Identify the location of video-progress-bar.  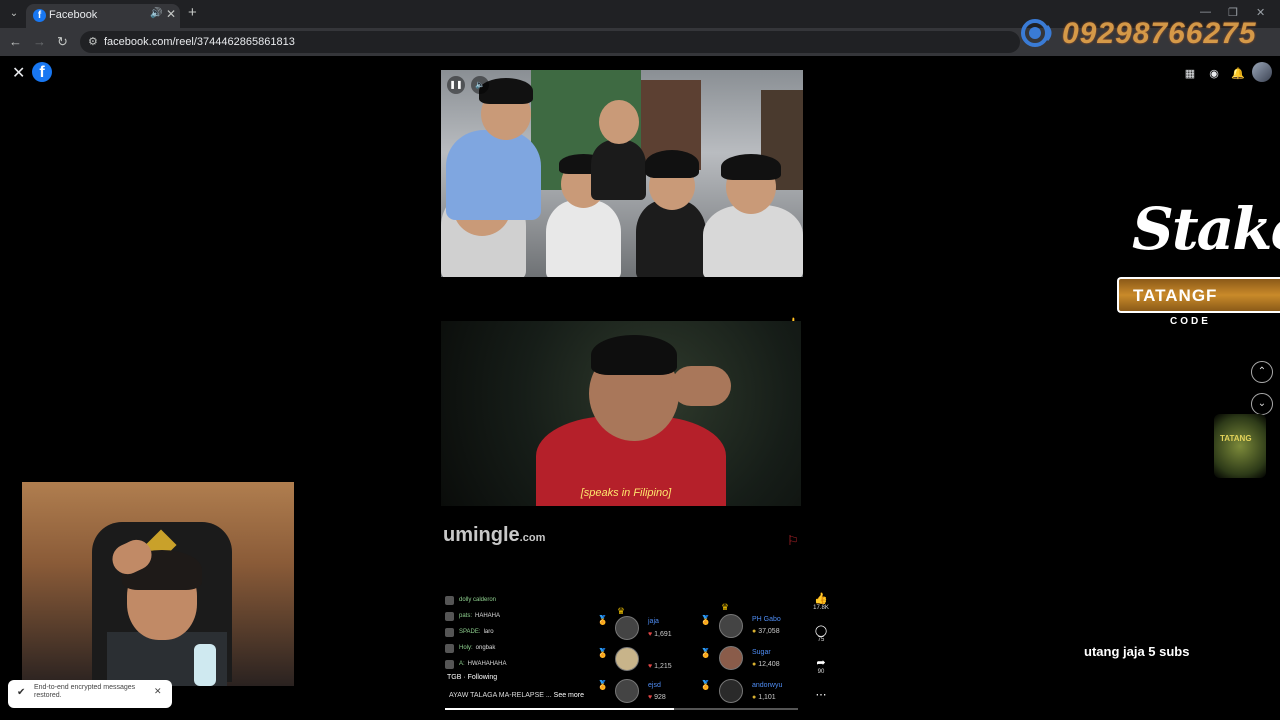
(621, 709).